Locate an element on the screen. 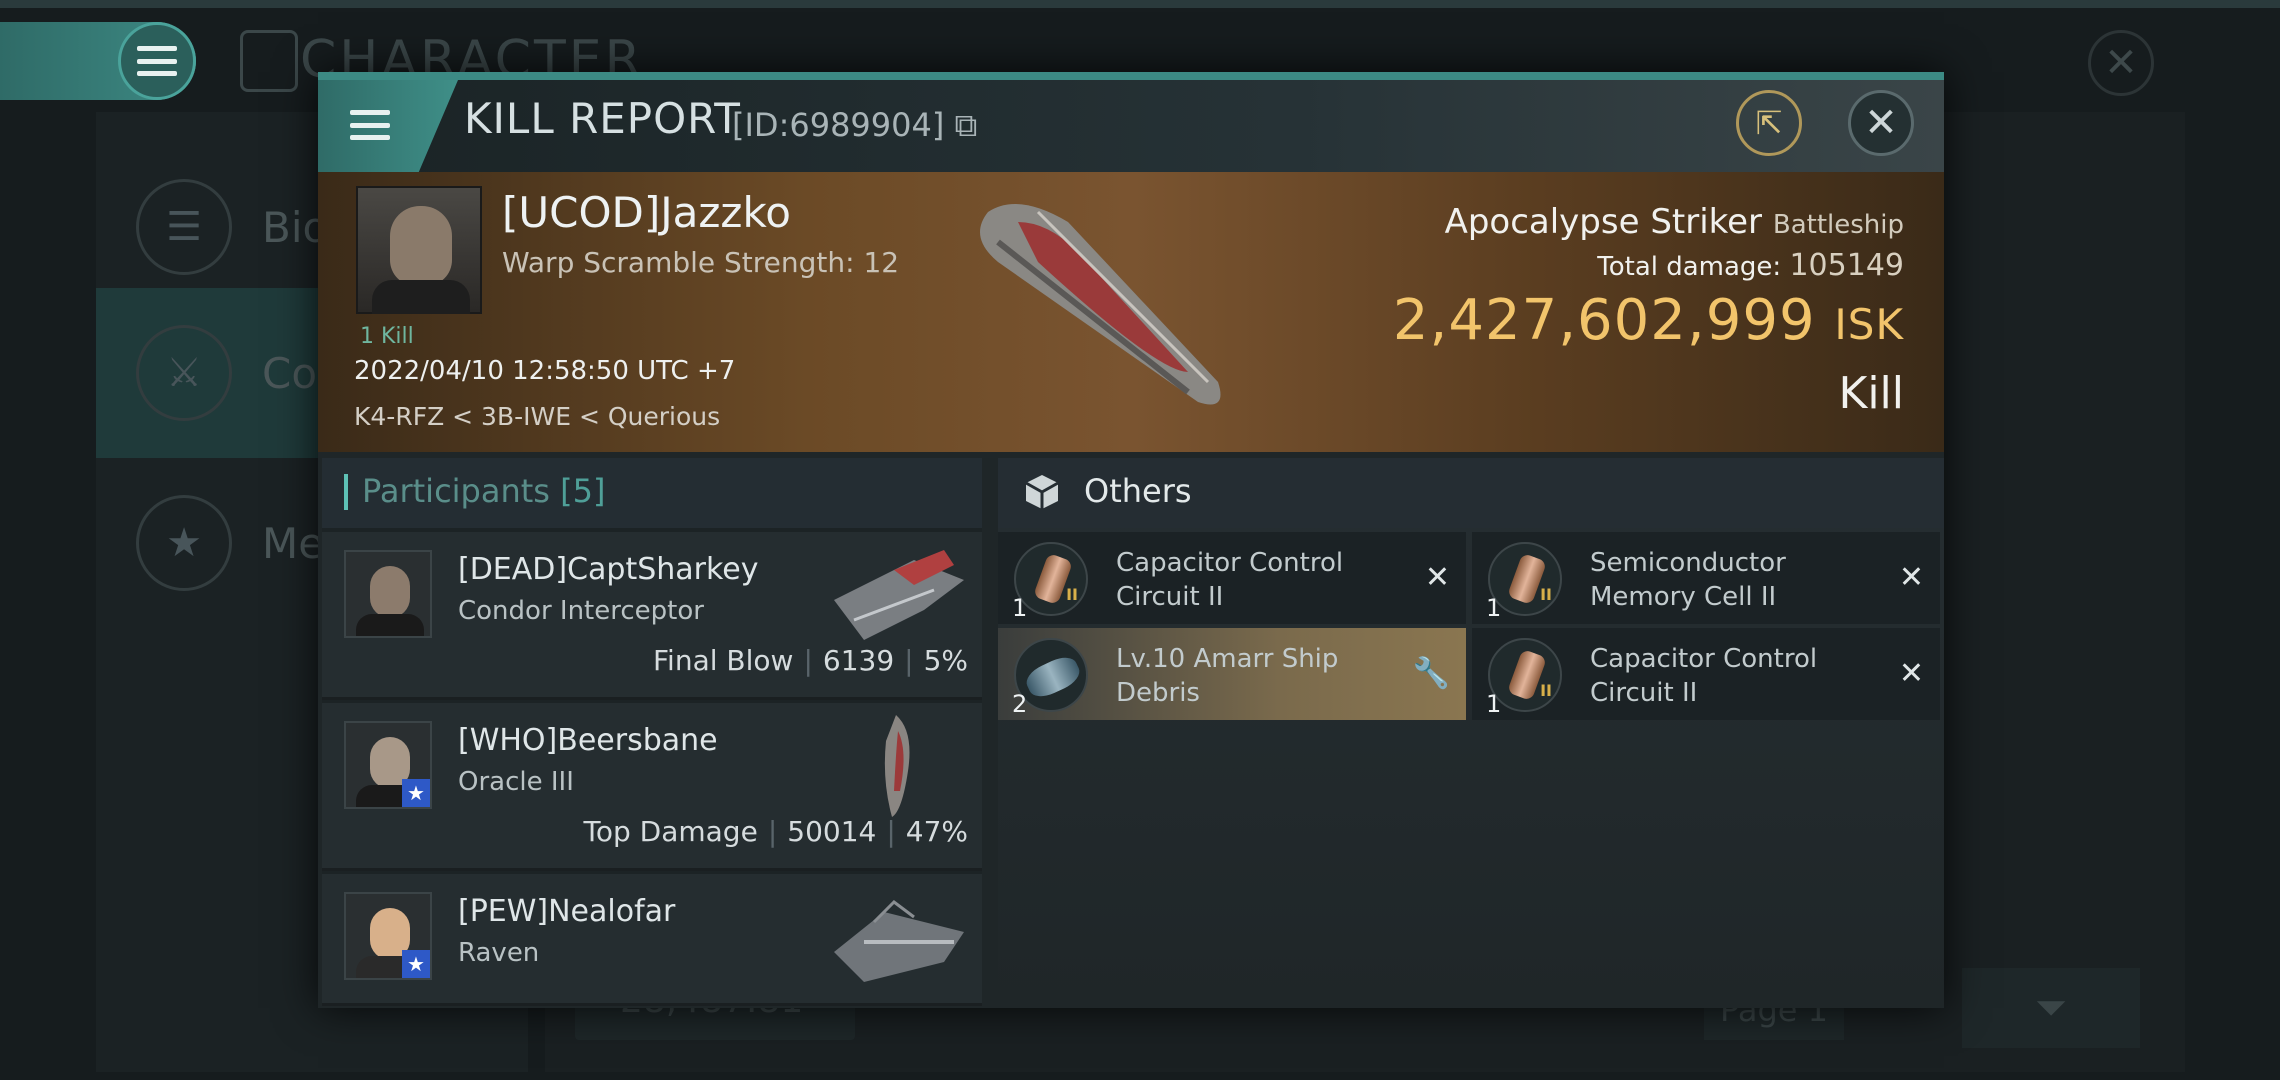  ship-class: Battleship is located at coordinates (1838, 225).